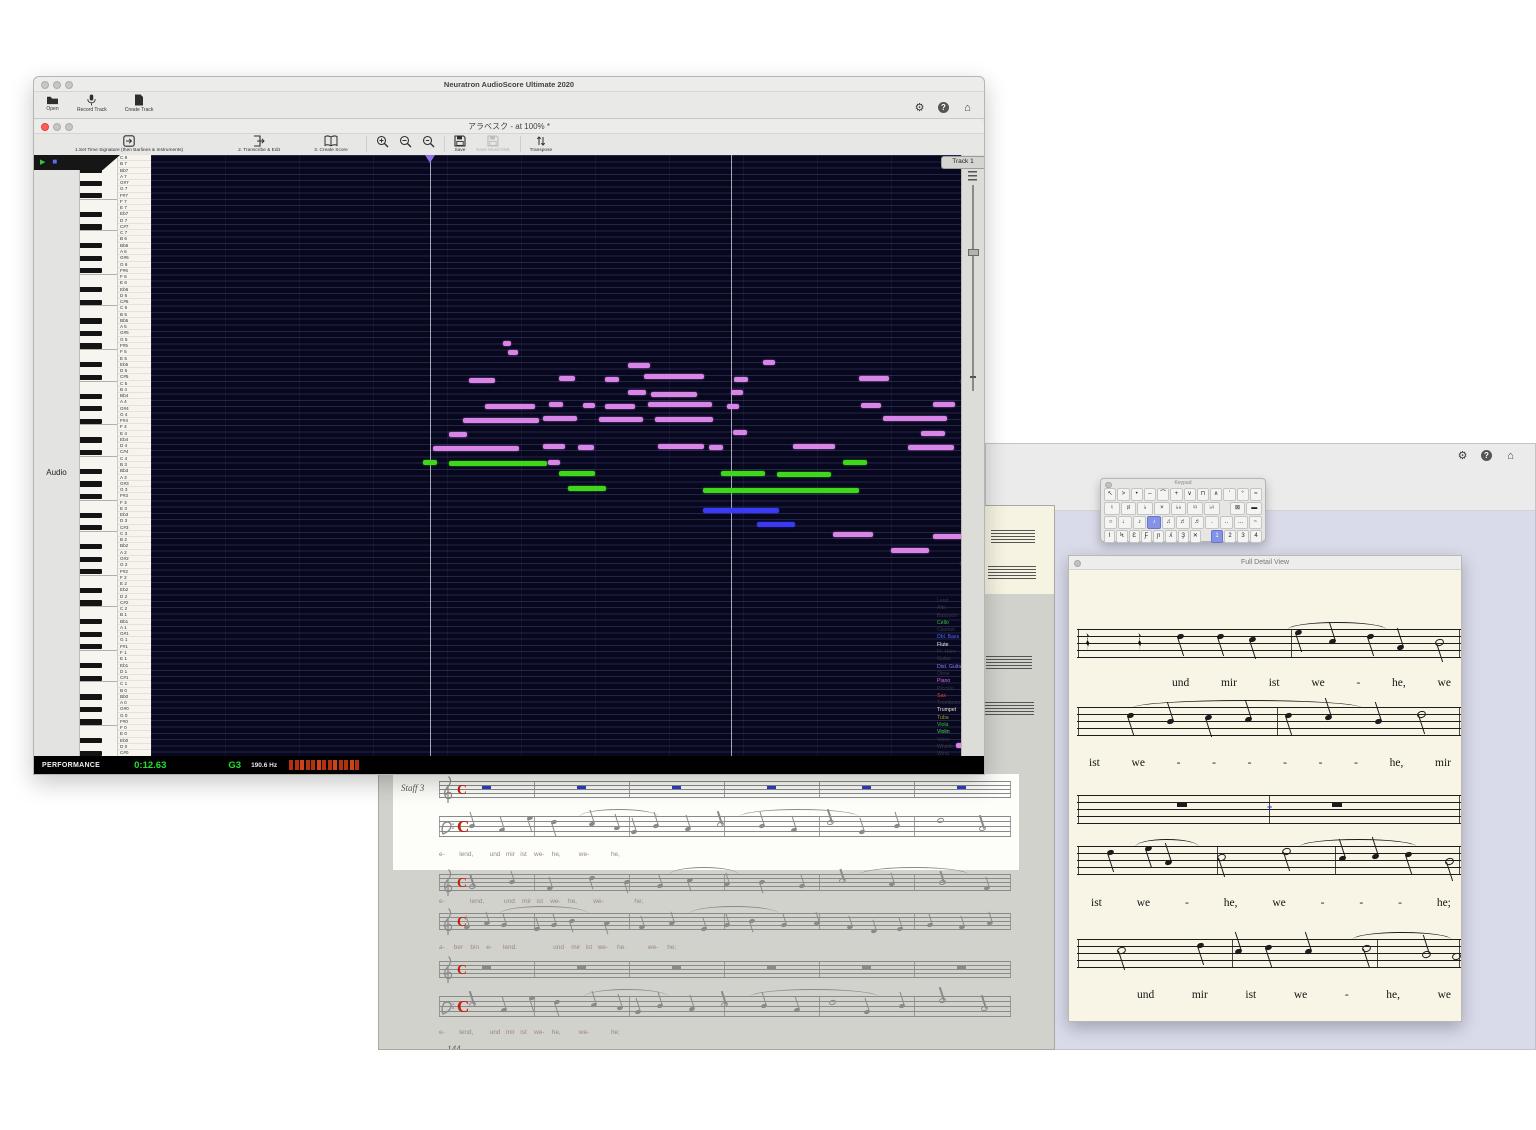 Image resolution: width=1536 pixels, height=1130 pixels. Describe the element at coordinates (949, 725) in the screenshot. I see `legend-item-viola: Viola` at that location.